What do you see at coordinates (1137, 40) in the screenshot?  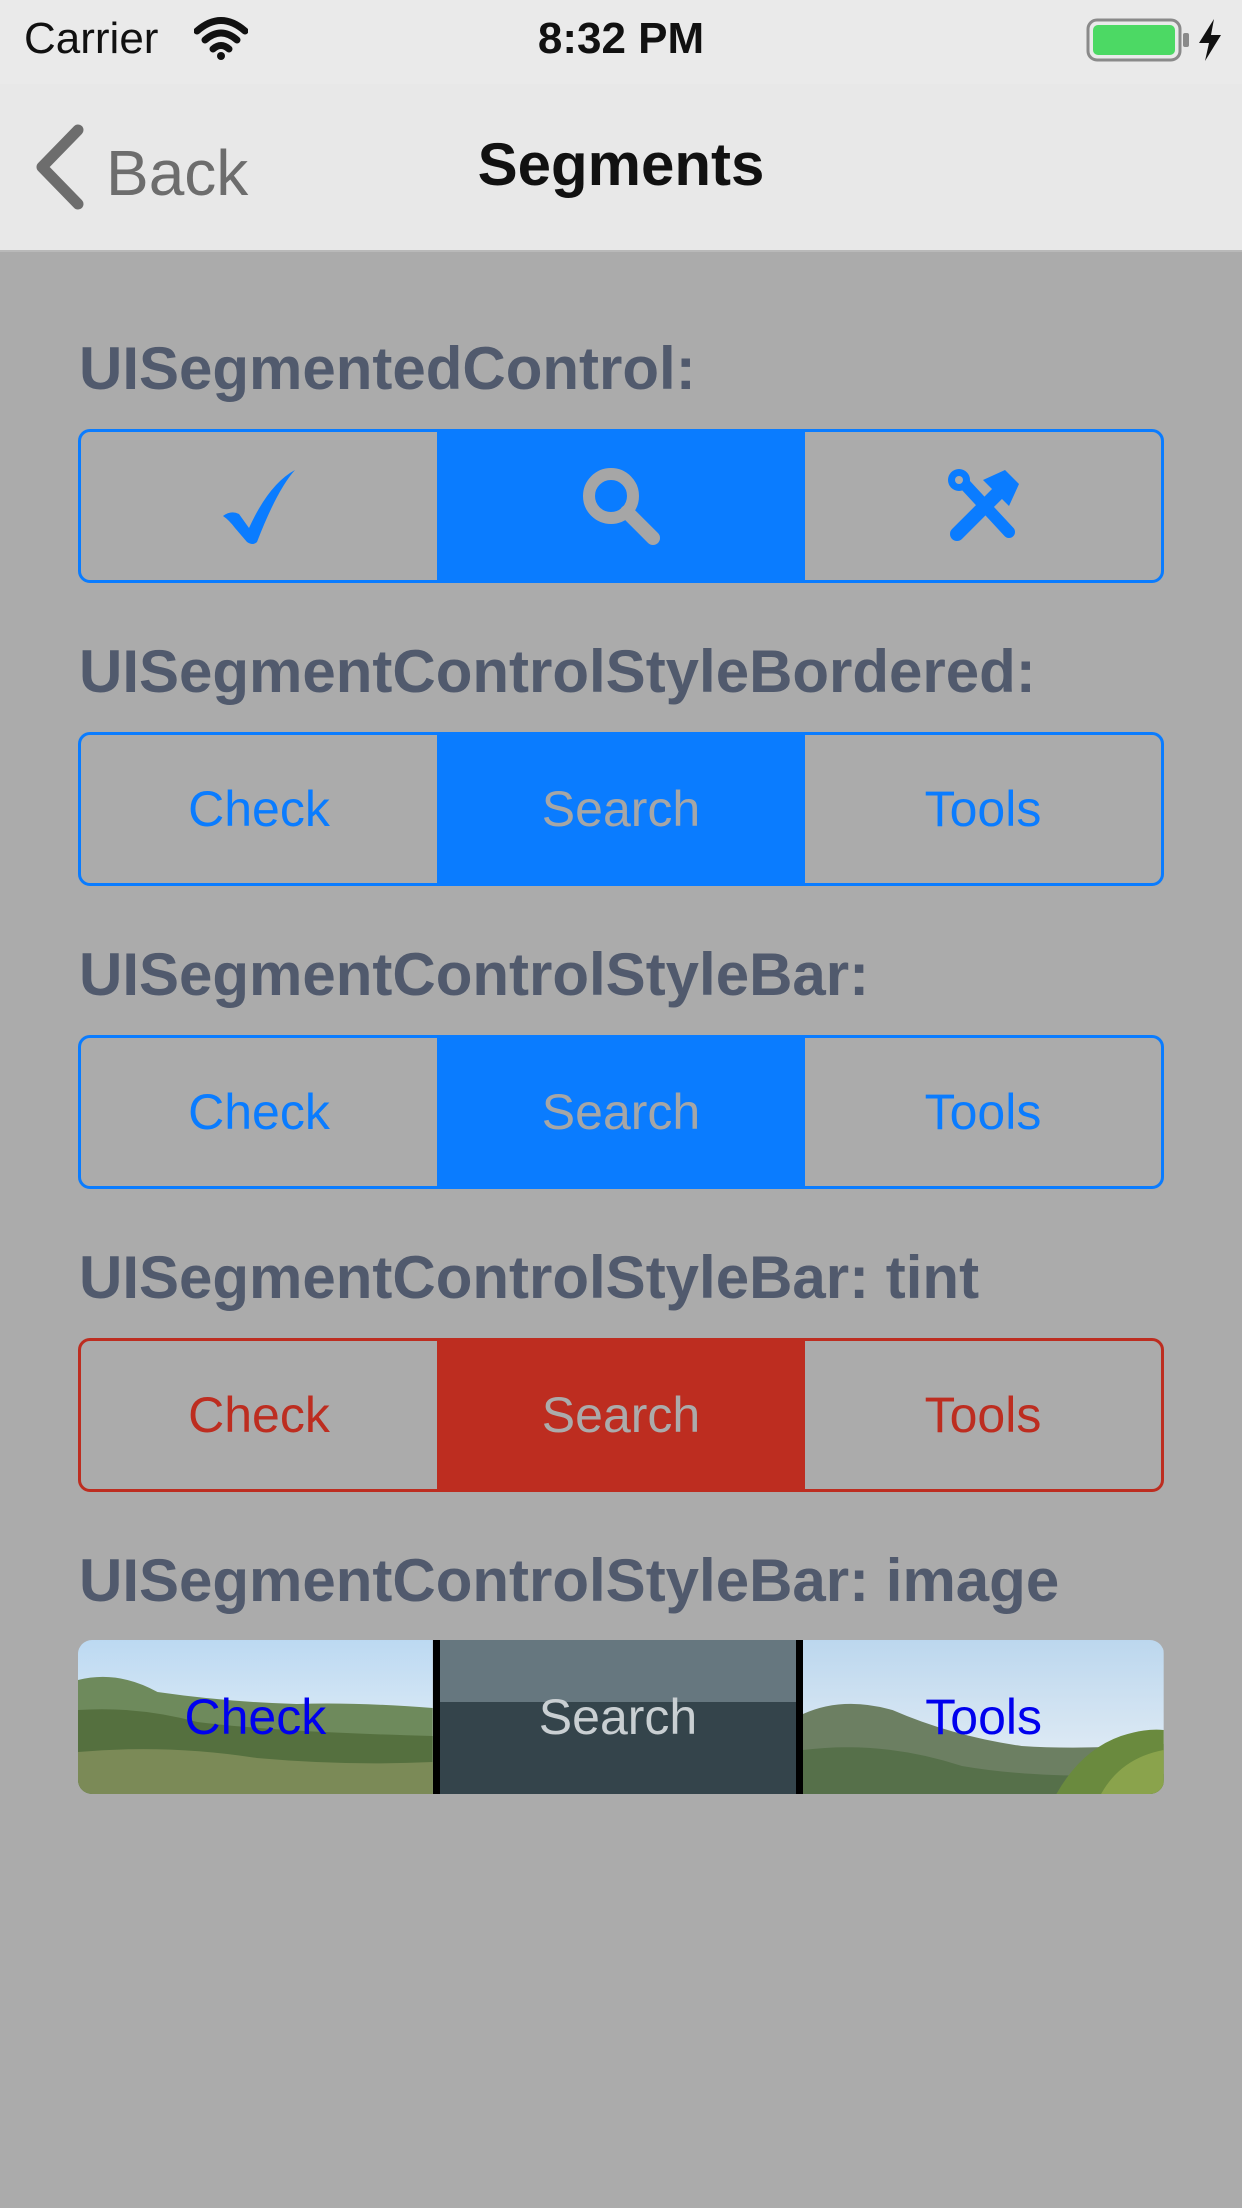 I see `battery-icon` at bounding box center [1137, 40].